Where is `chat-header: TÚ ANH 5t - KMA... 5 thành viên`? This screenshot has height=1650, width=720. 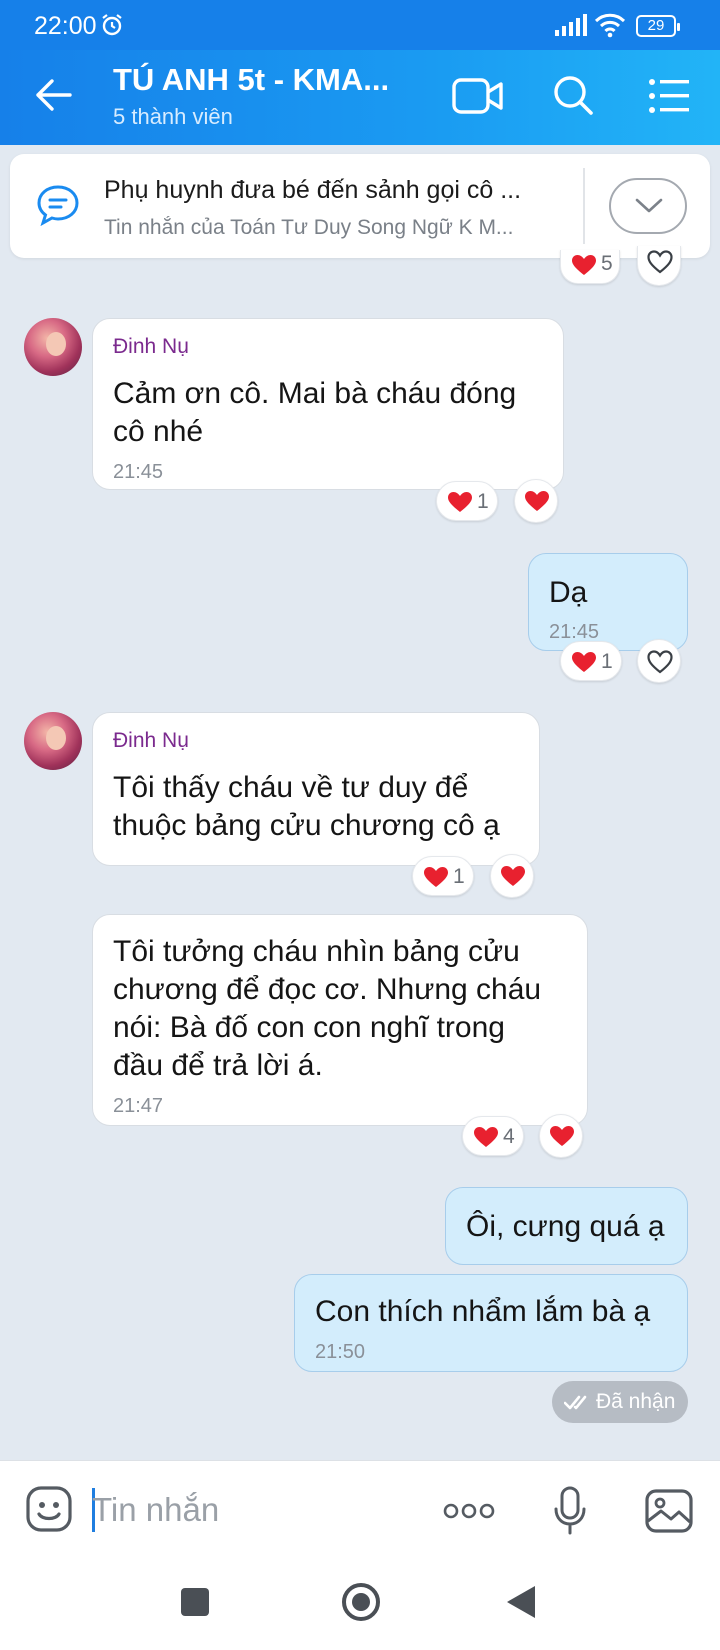 chat-header: TÚ ANH 5t - KMA... 5 thành viên is located at coordinates (360, 97).